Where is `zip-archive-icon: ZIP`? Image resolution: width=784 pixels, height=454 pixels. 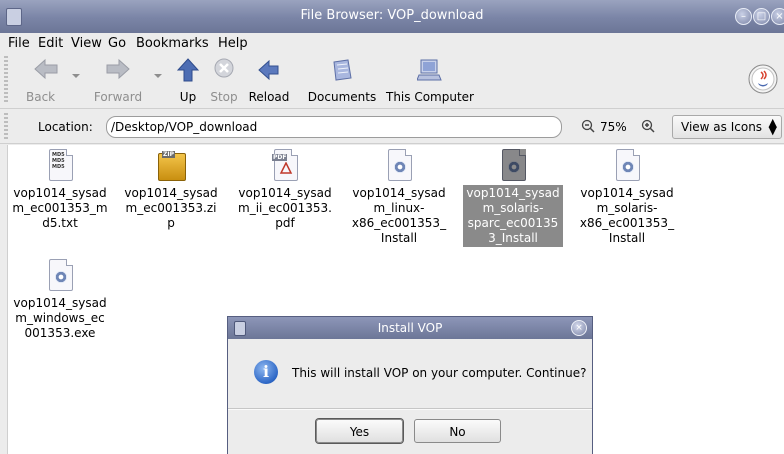
zip-archive-icon: ZIP is located at coordinates (171, 166).